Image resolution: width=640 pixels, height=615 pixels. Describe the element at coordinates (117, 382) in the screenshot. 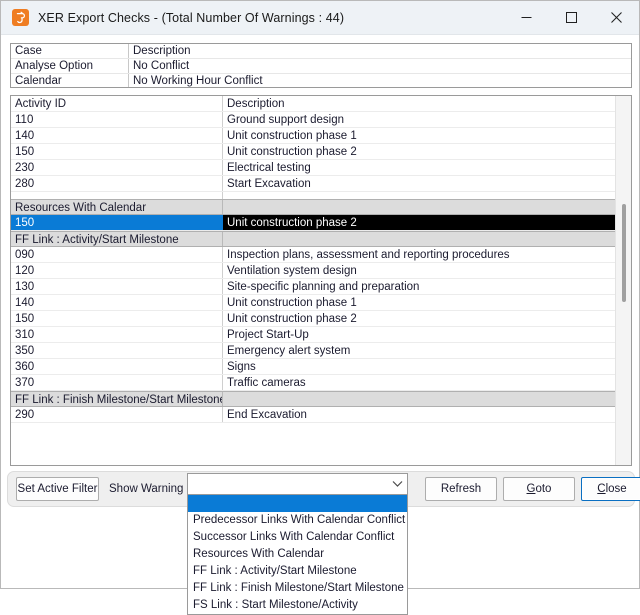

I see `row-activity-id: 370` at that location.